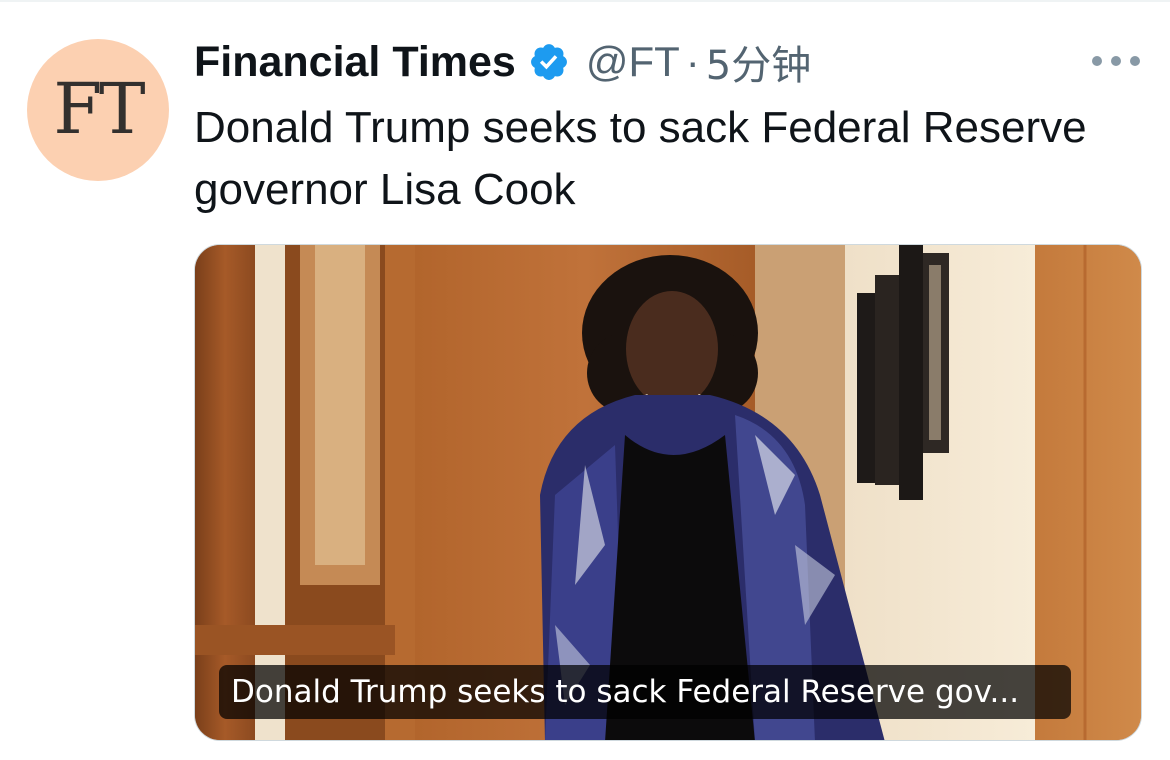 The width and height of the screenshot is (1170, 760). I want to click on timestamp: 5分钟, so click(758, 62).